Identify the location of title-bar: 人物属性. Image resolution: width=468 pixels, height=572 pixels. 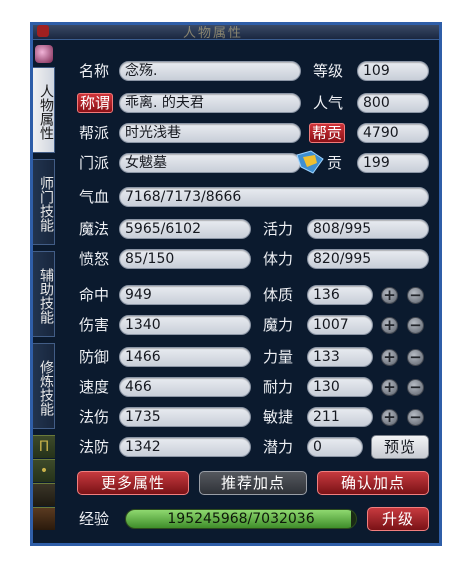
(236, 33).